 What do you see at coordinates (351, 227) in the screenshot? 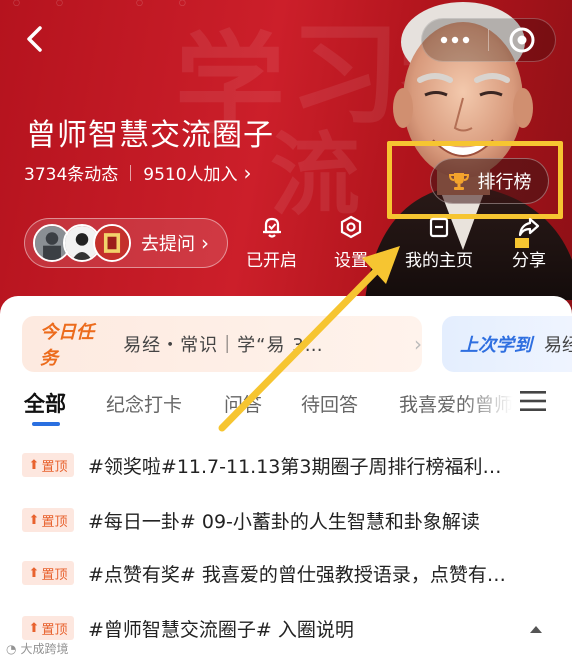
I see `settings-hexagon-icon` at bounding box center [351, 227].